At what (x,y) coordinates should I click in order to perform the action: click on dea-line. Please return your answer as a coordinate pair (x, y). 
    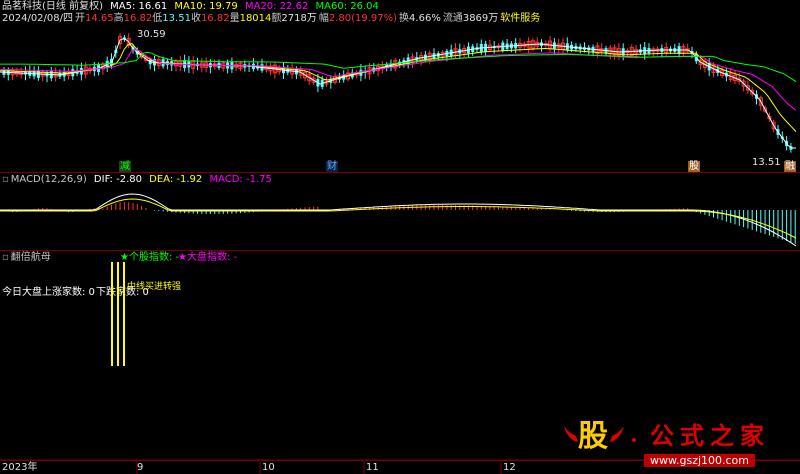
    Looking at the image, I should click on (398, 218).